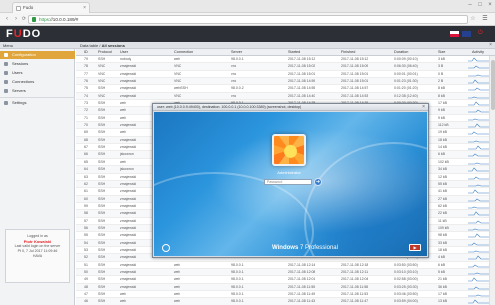 This screenshot has height=305, width=495. I want to click on col-protocol: Protocol, so click(105, 52).